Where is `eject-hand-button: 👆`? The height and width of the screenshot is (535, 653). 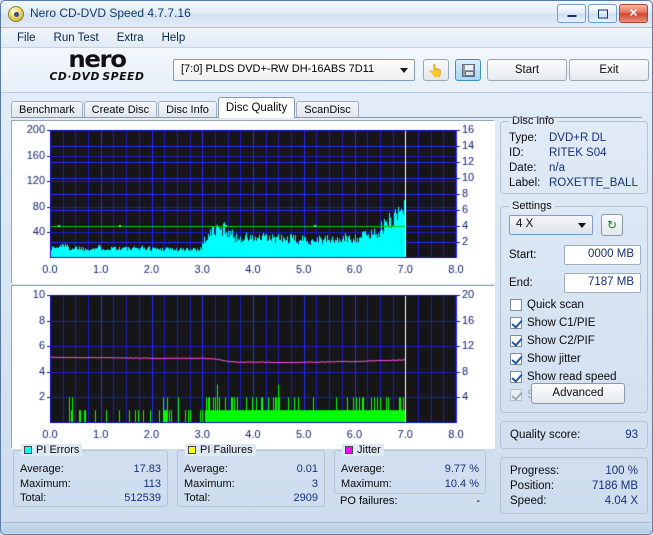 eject-hand-button: 👆 is located at coordinates (436, 70).